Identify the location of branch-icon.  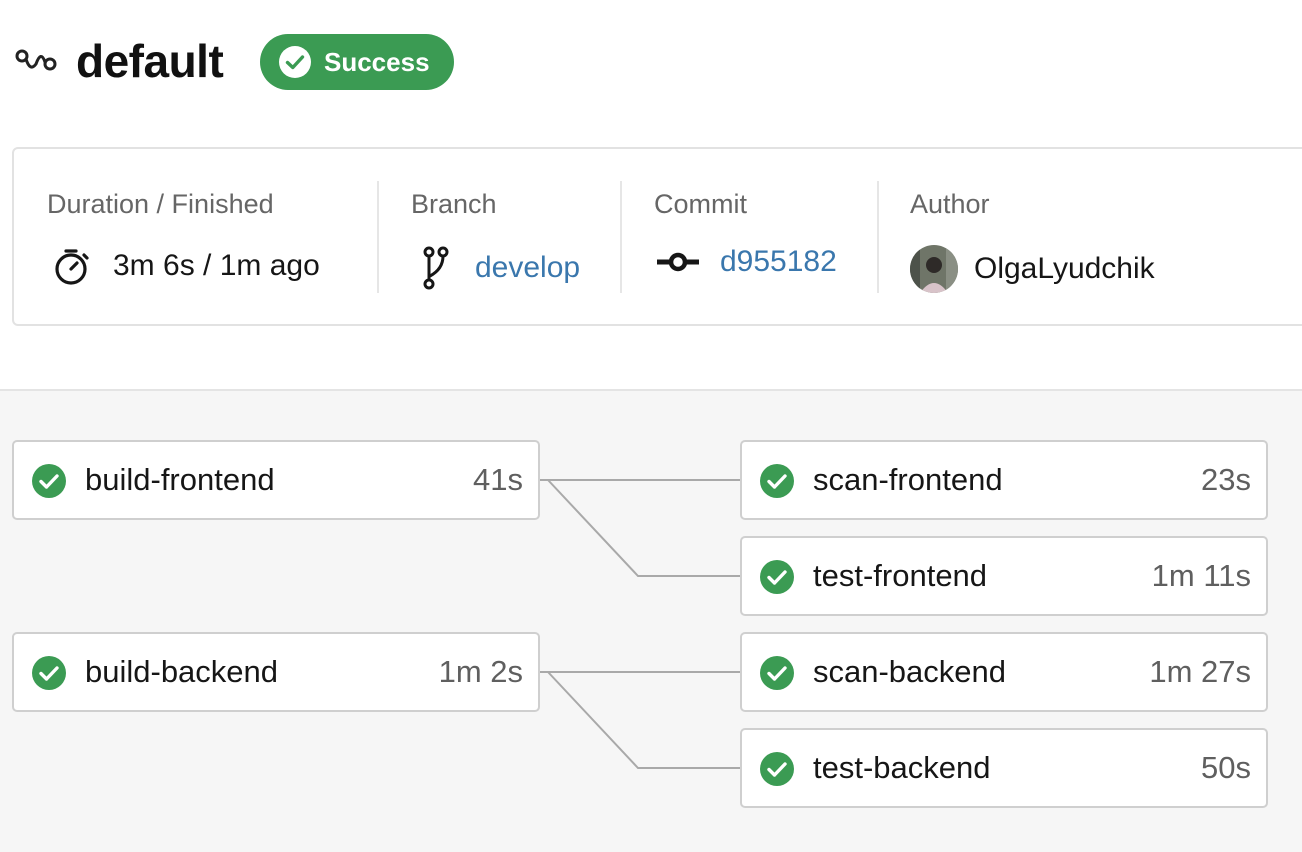
(436, 268).